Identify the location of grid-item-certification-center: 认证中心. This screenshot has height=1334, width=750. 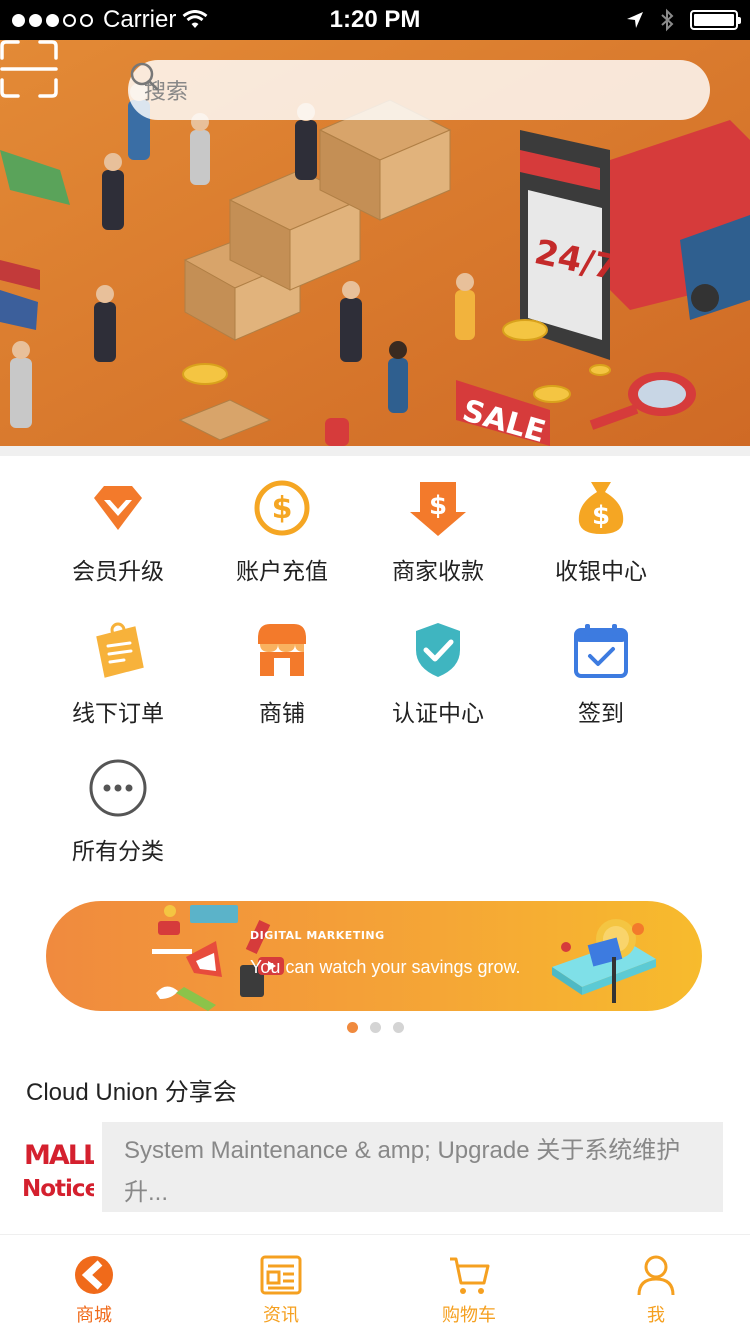
(438, 674).